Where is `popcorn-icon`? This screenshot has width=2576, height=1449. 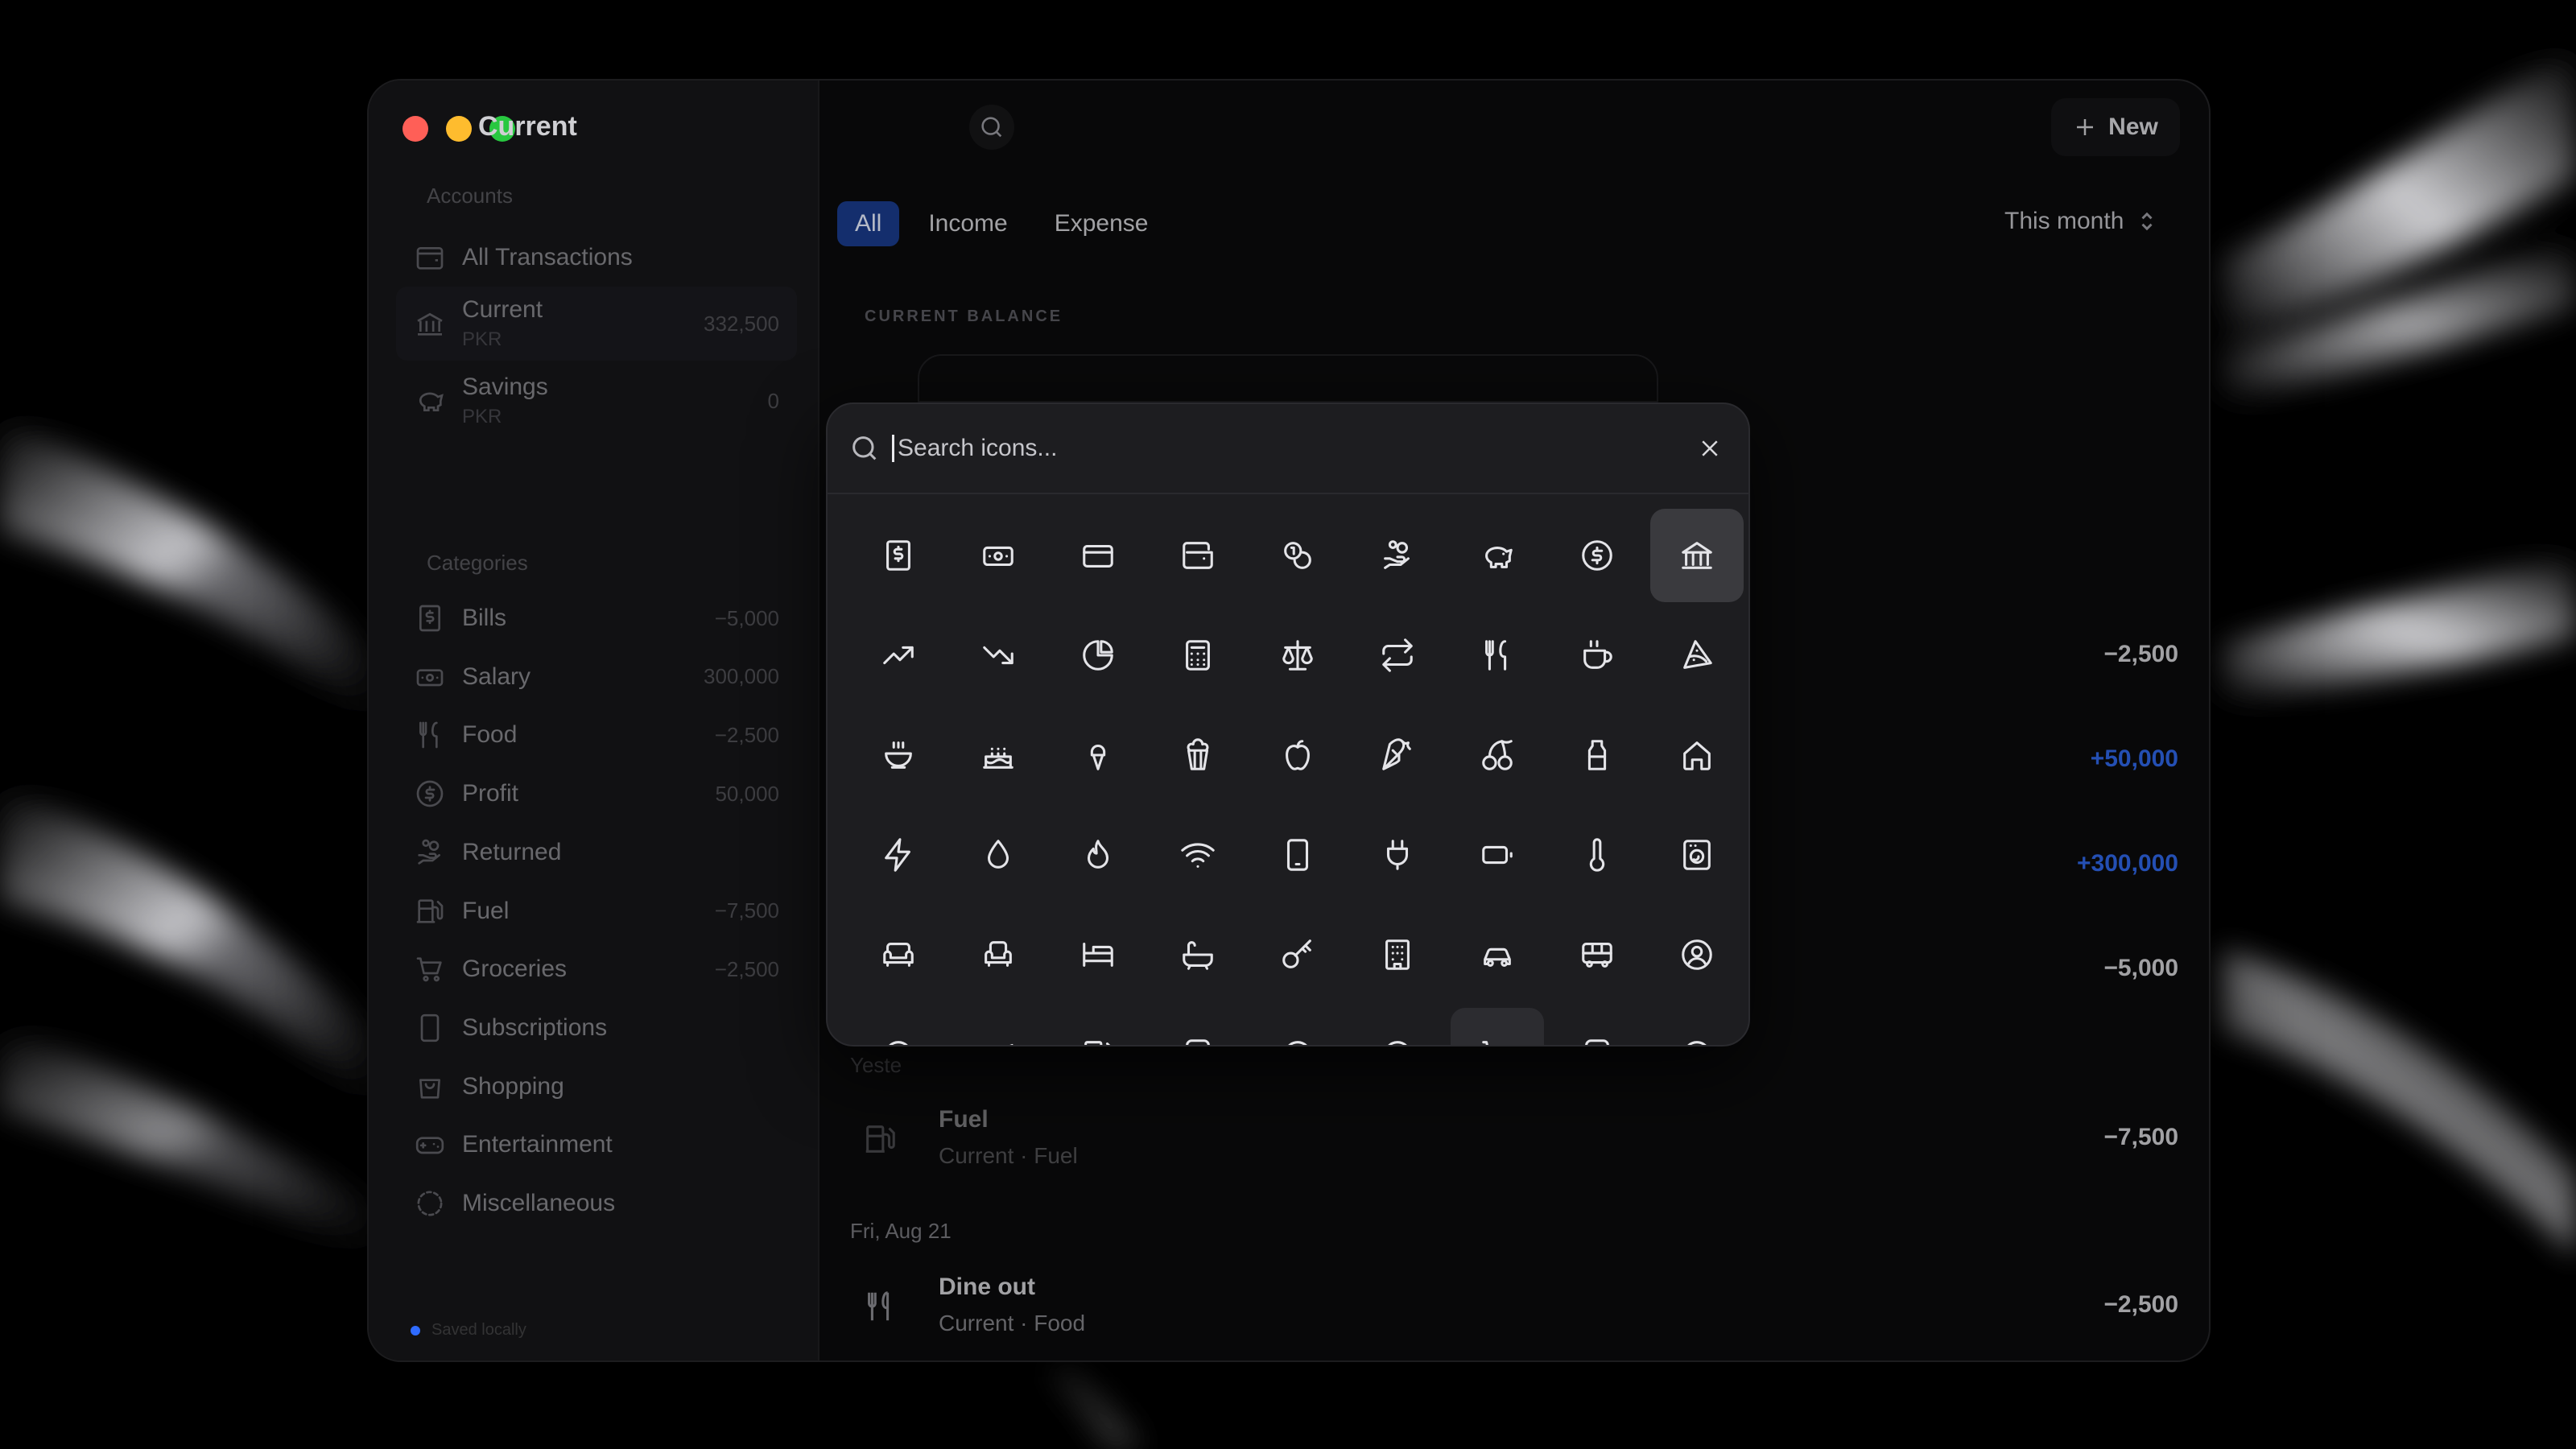 popcorn-icon is located at coordinates (1198, 754).